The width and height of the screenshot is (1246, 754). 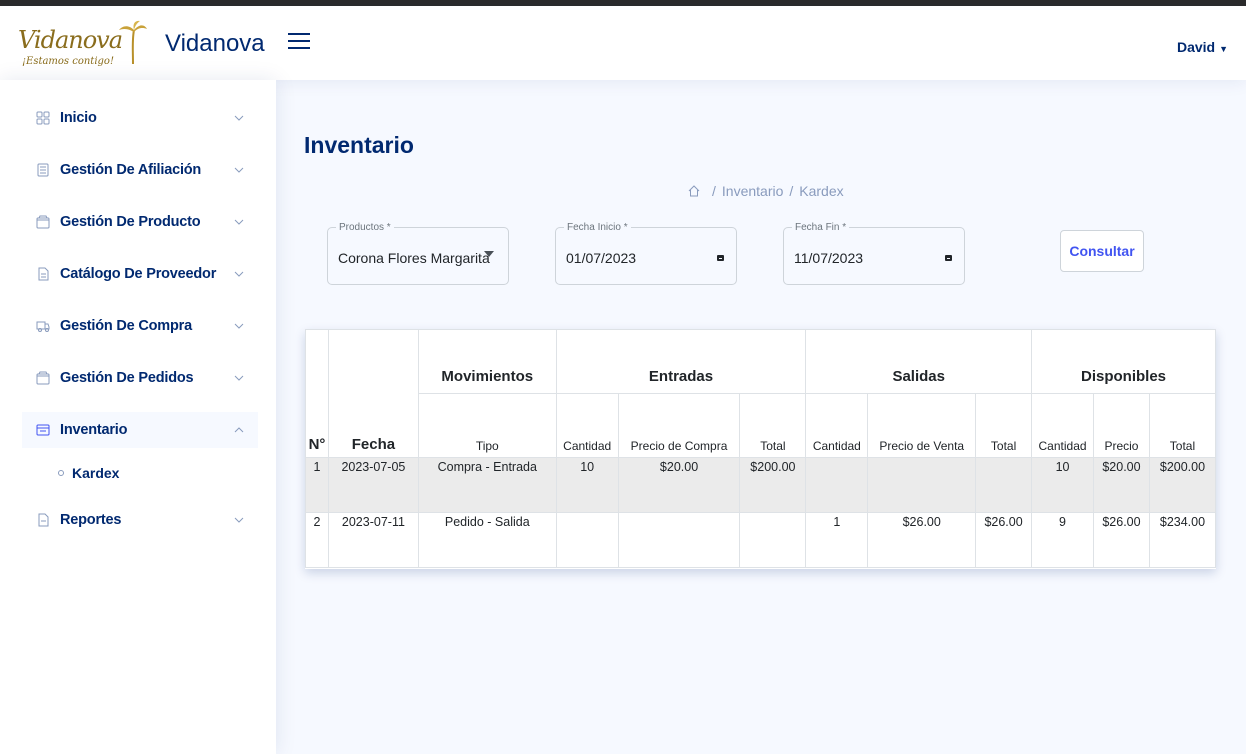 I want to click on logo: Vidanova ¡Estamos contigo!, so click(x=84, y=46).